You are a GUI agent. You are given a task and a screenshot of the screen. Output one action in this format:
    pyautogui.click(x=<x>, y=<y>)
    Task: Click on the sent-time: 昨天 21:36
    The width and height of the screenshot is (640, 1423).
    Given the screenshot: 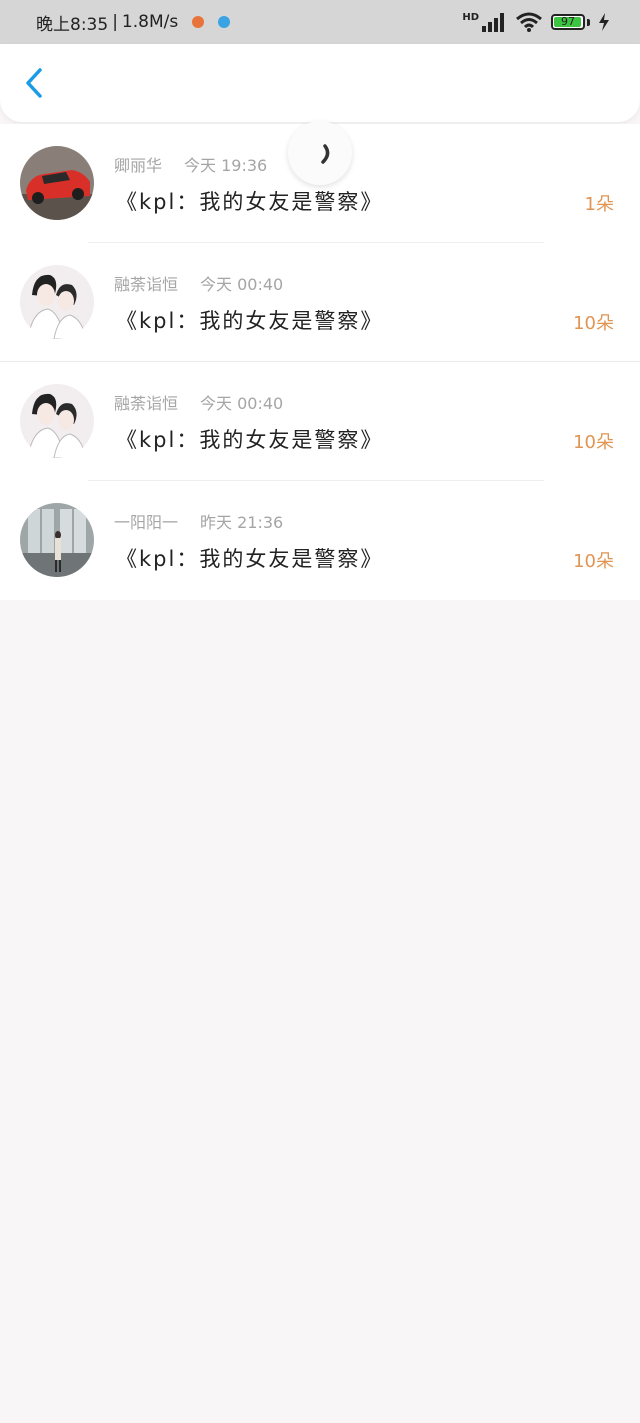 What is the action you would take?
    pyautogui.click(x=242, y=522)
    